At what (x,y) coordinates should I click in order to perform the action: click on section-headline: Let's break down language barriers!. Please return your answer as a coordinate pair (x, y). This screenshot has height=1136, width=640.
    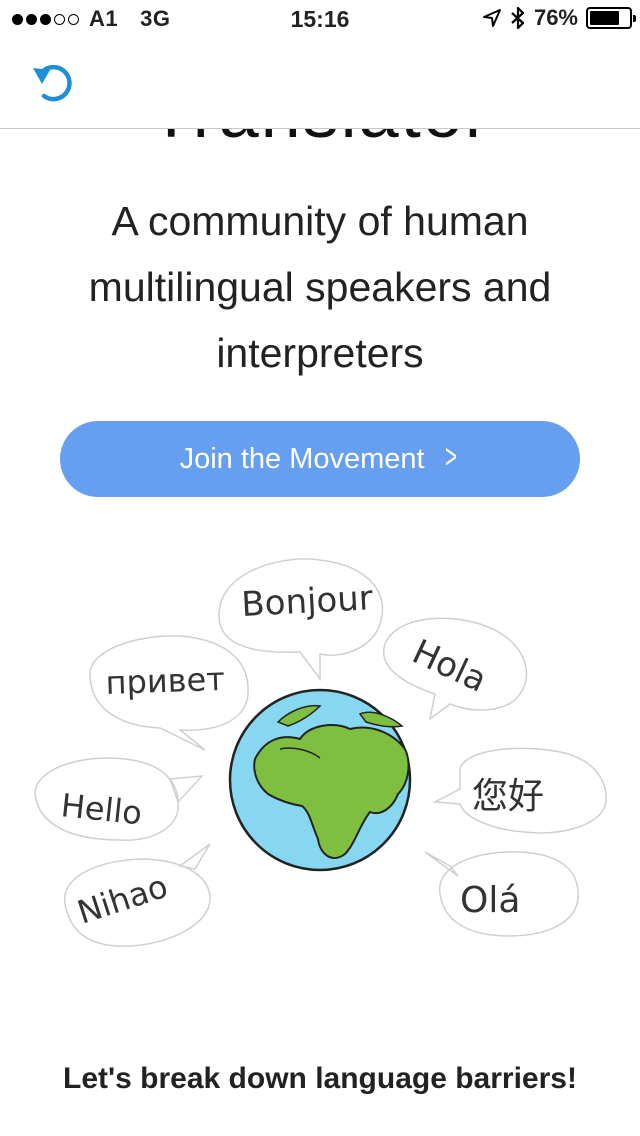
    Looking at the image, I should click on (320, 1078).